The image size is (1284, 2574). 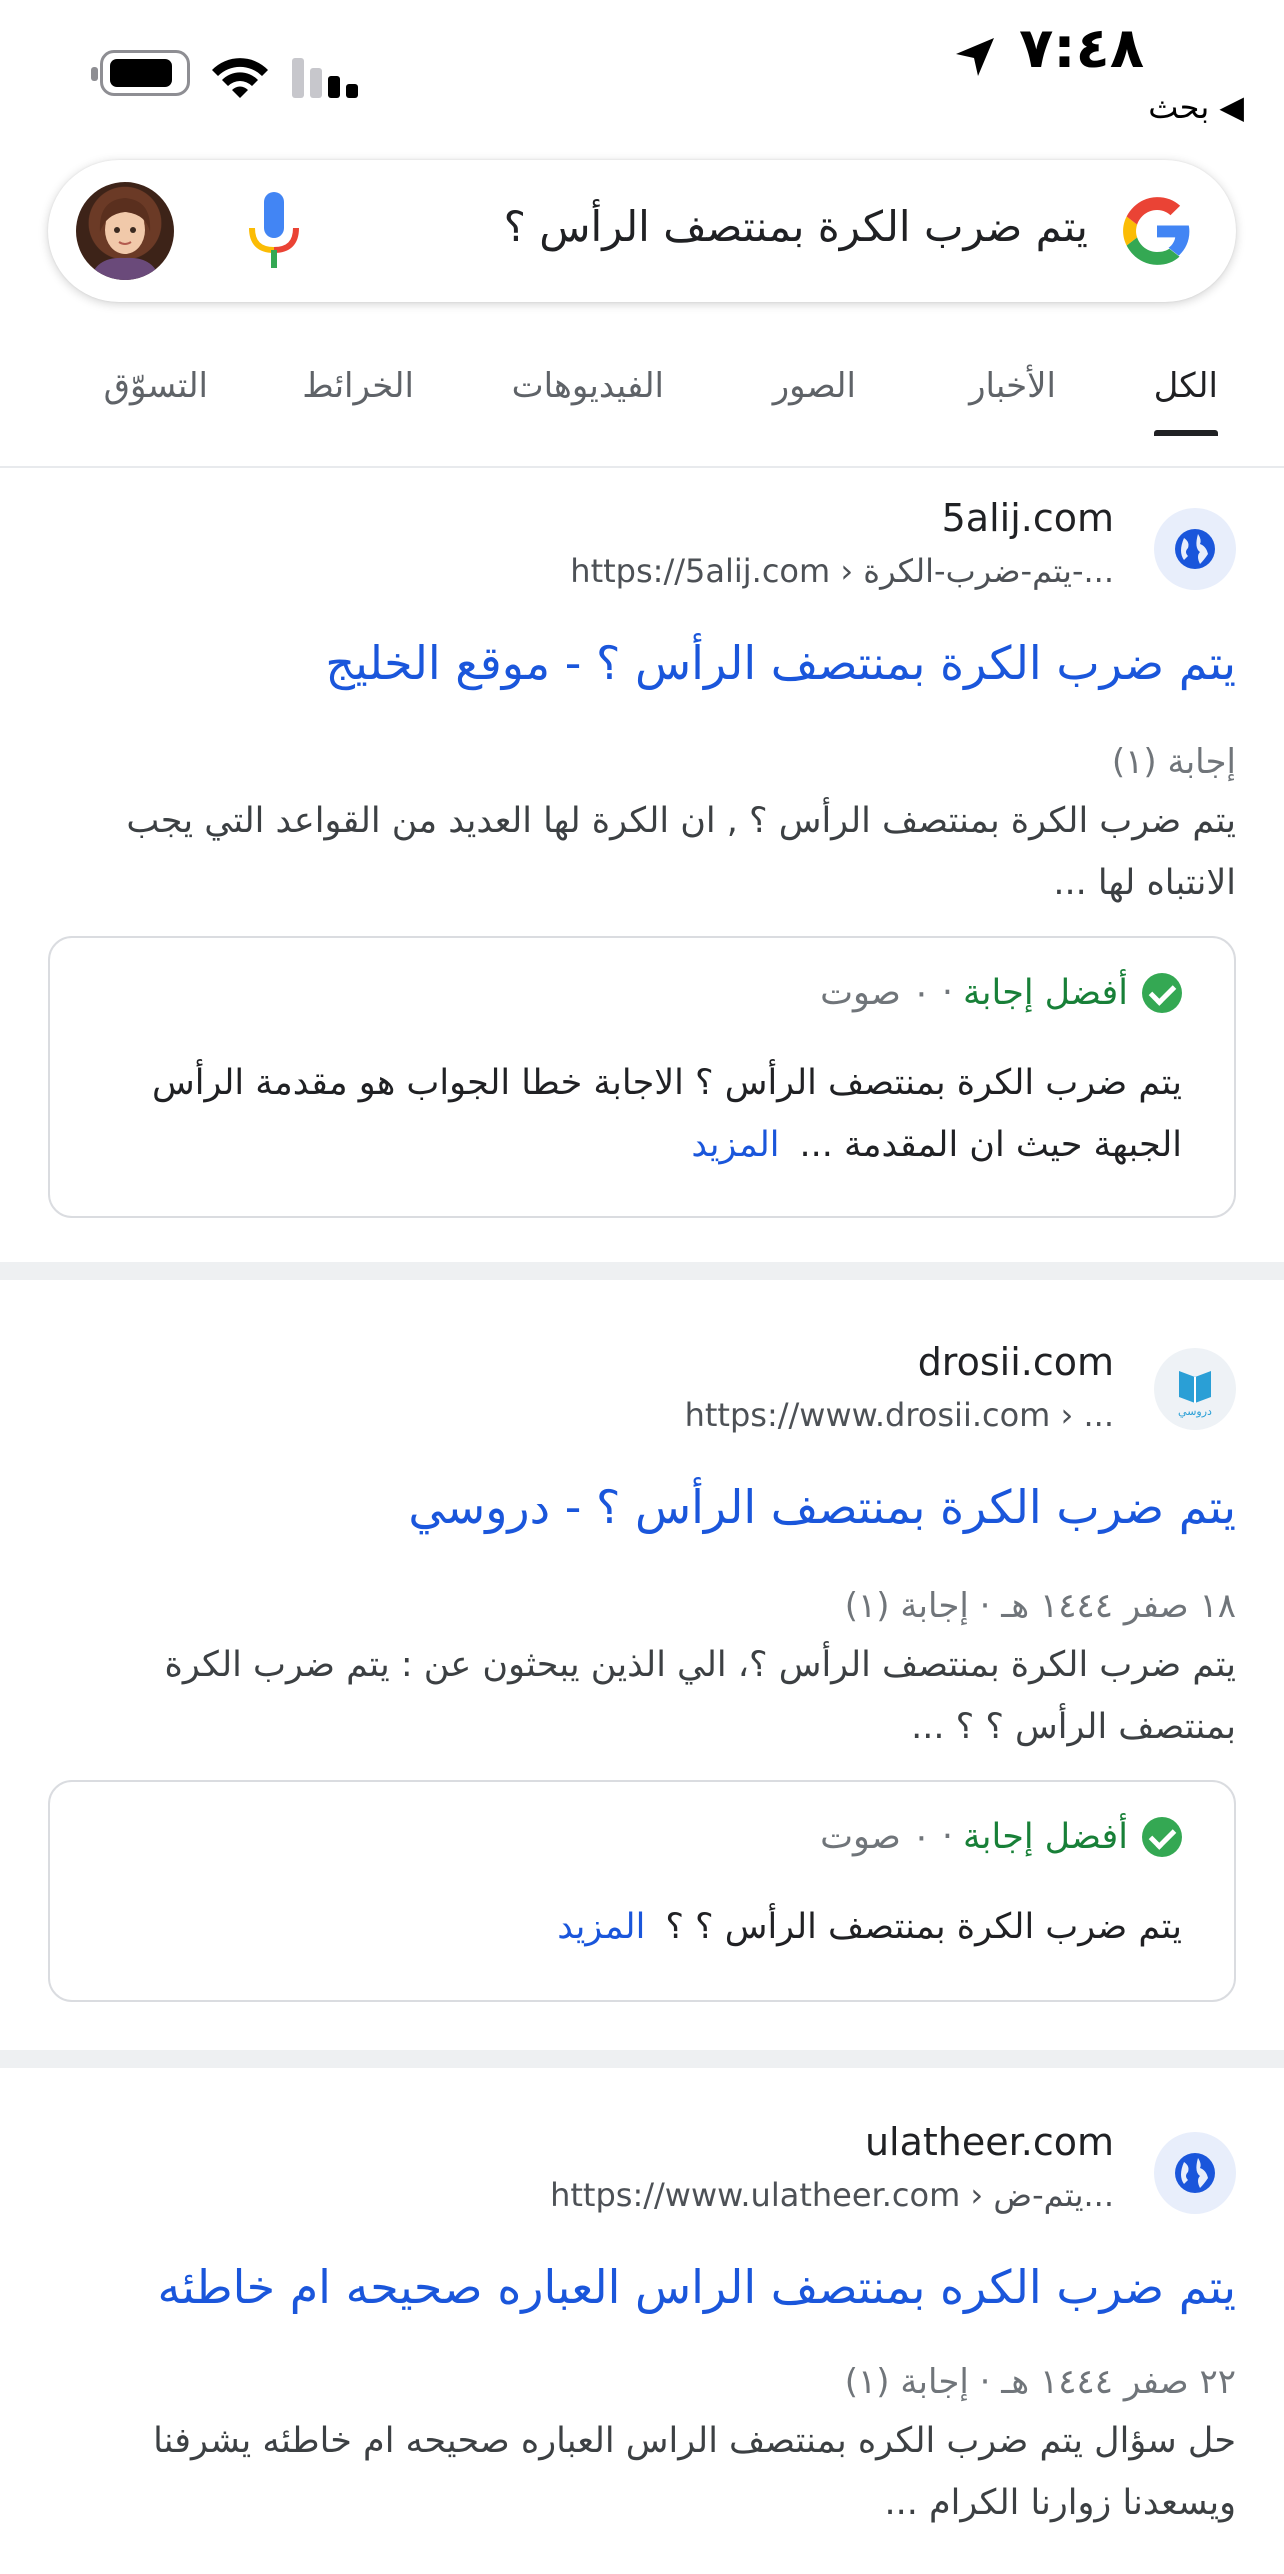 What do you see at coordinates (1185, 433) in the screenshot?
I see `active-tab-indicator` at bounding box center [1185, 433].